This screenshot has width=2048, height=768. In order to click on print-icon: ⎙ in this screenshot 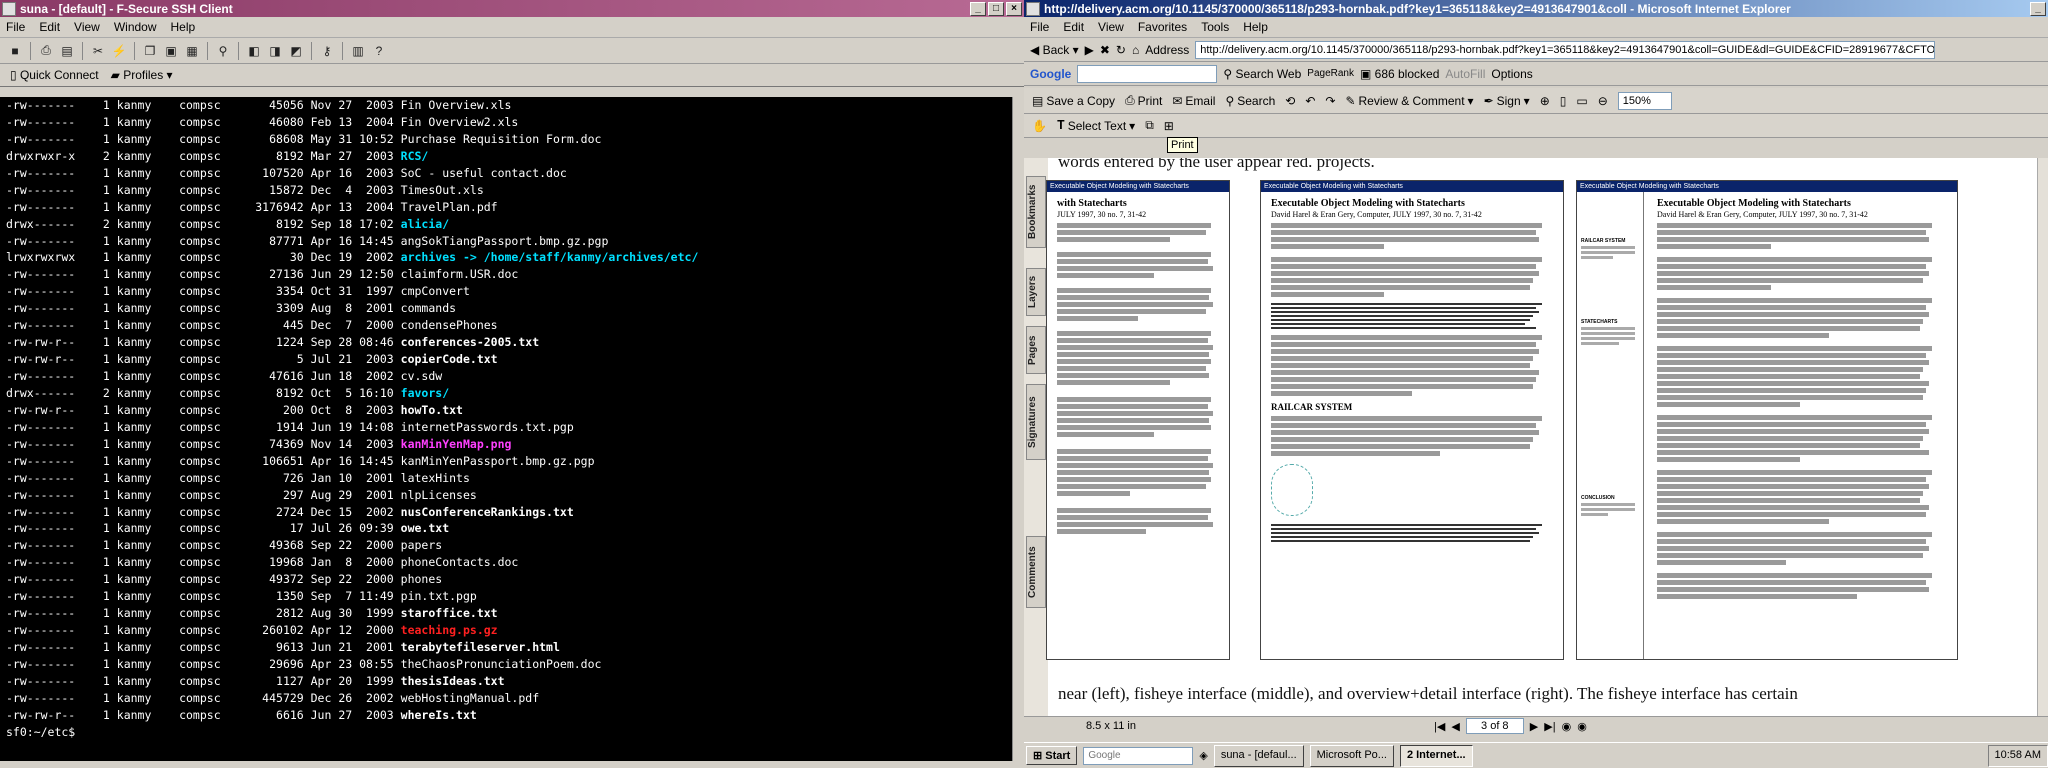, I will do `click(46, 51)`.